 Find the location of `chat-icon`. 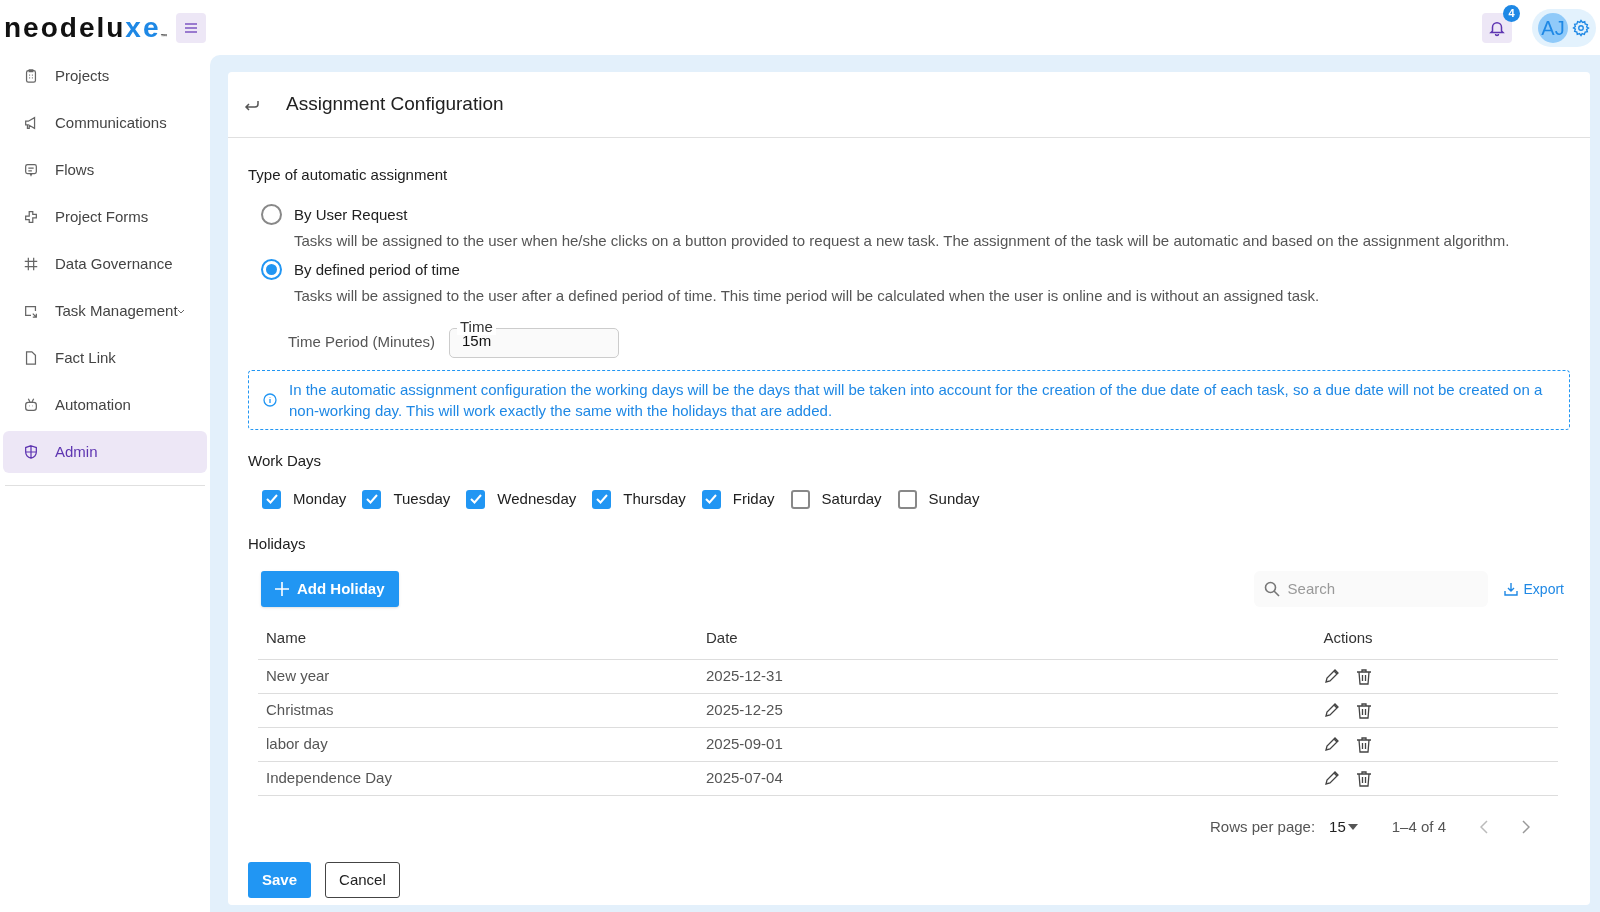

chat-icon is located at coordinates (31, 170).